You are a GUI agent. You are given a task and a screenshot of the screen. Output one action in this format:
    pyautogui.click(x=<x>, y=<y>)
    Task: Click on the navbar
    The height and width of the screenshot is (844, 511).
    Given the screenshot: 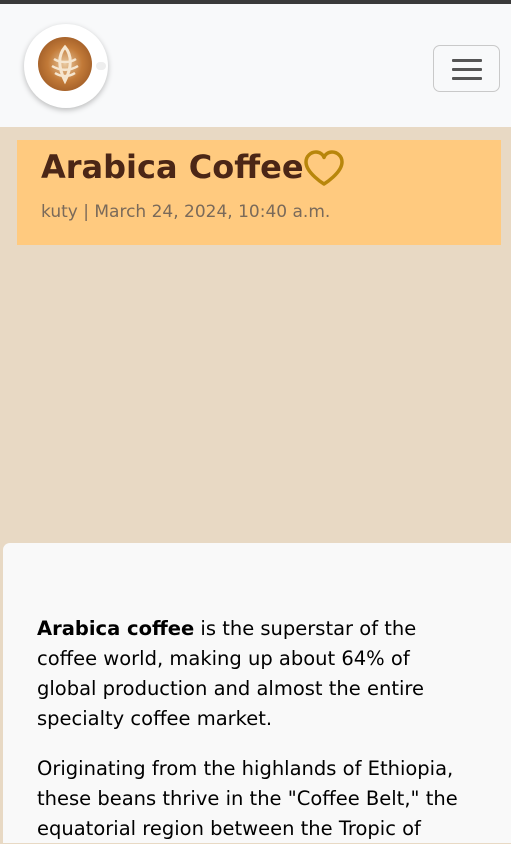 What is the action you would take?
    pyautogui.click(x=255, y=65)
    